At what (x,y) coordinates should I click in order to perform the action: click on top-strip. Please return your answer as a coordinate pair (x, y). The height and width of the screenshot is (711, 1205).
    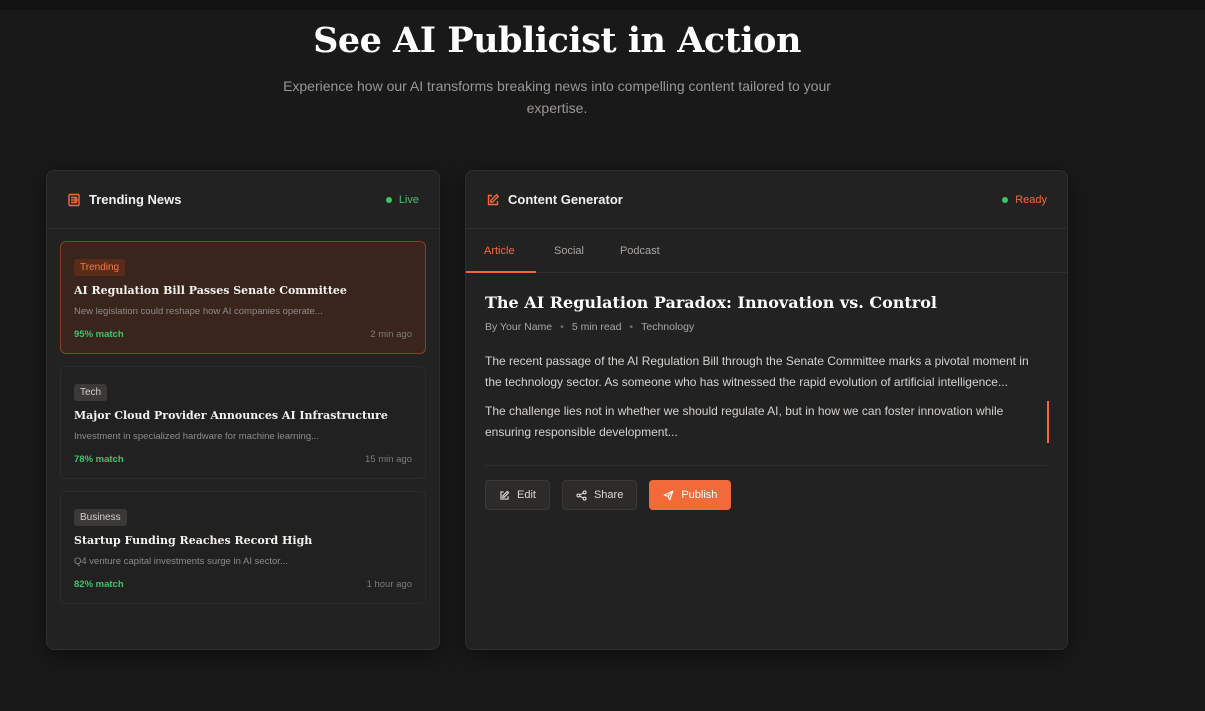
    Looking at the image, I should click on (602, 5).